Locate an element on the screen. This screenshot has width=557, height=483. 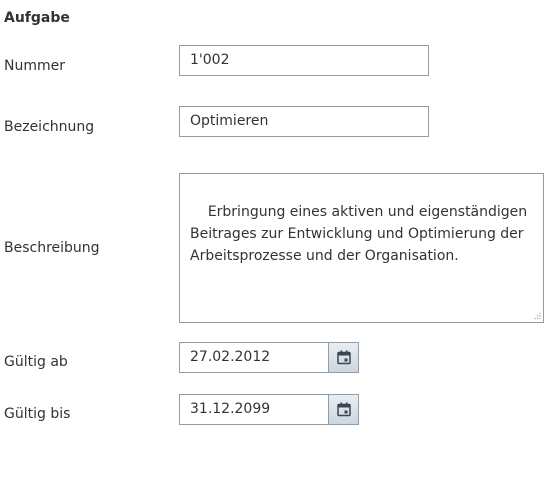
beschreibung-label: Beschreibung is located at coordinates (52, 248).